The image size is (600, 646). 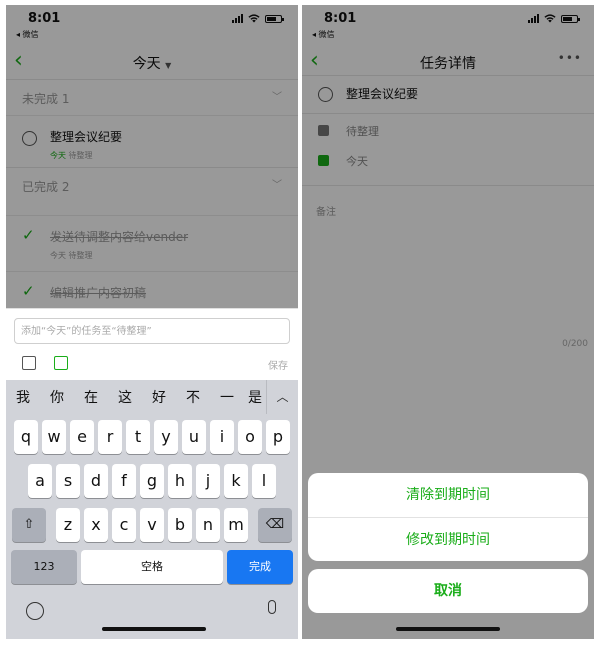 I want to click on globe-icon, so click(x=35, y=611).